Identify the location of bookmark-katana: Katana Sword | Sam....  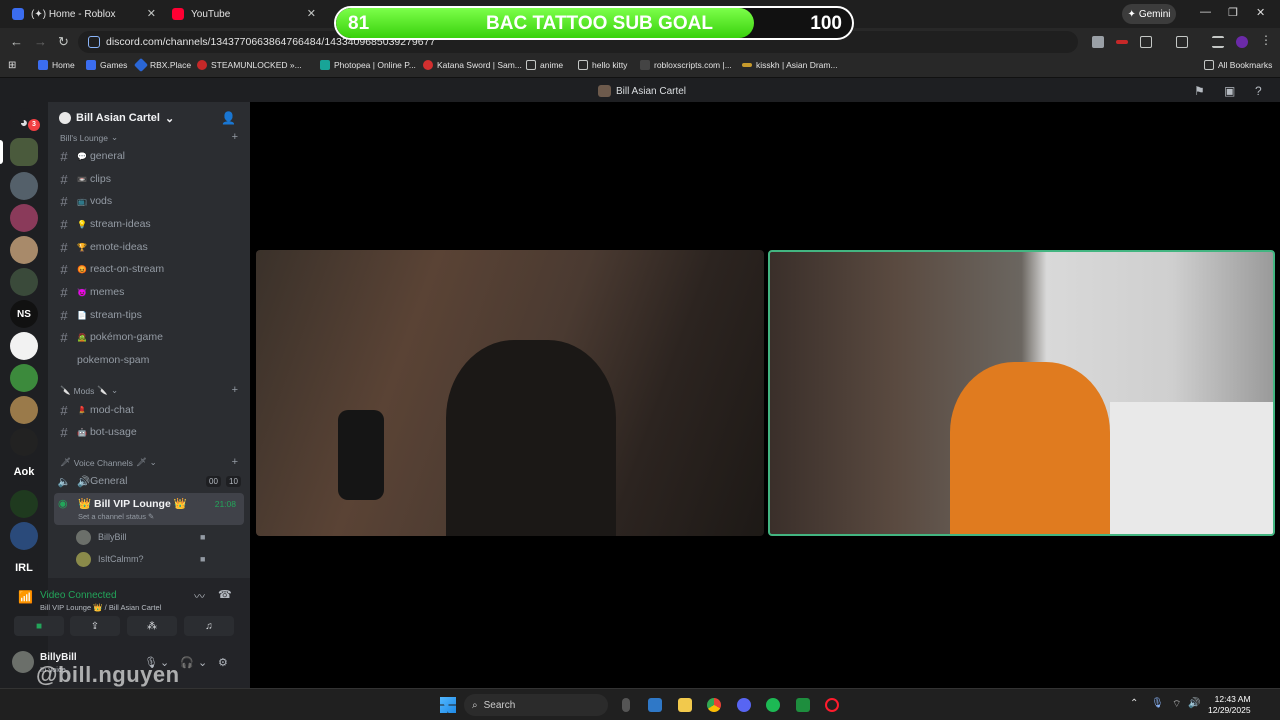
(472, 65).